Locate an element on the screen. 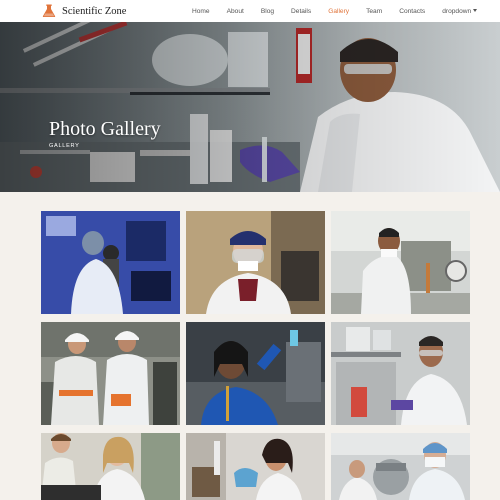 Image resolution: width=500 pixels, height=500 pixels. menu-item-blog: Blog is located at coordinates (267, 11).